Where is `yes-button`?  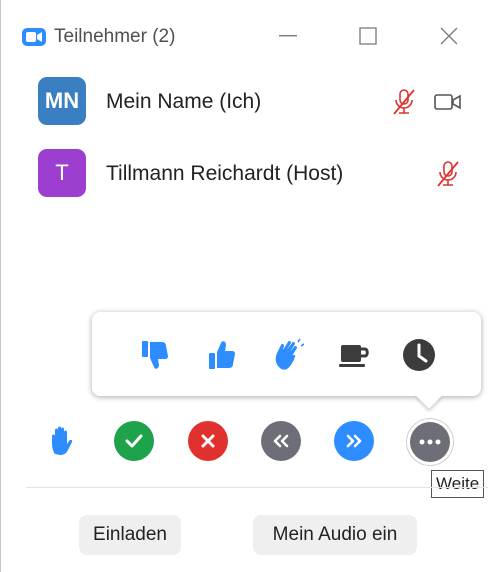 yes-button is located at coordinates (134, 441).